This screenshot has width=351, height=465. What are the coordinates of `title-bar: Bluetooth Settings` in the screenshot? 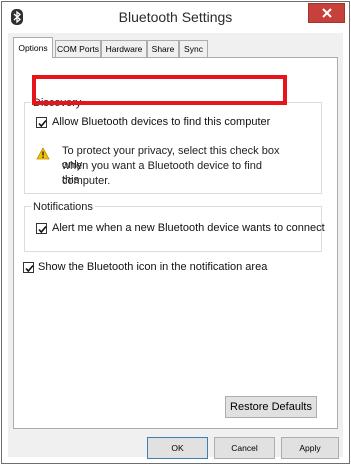 It's located at (175, 17).